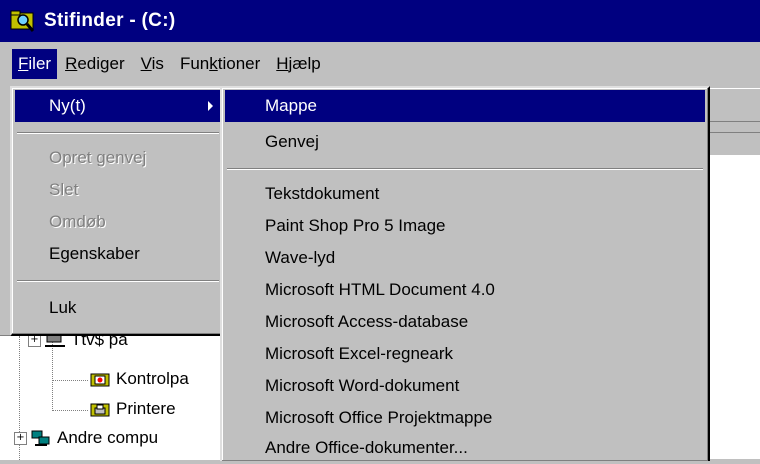 This screenshot has height=464, width=760. I want to click on menu-item-label: Microsoft Excel-regneark, so click(359, 353).